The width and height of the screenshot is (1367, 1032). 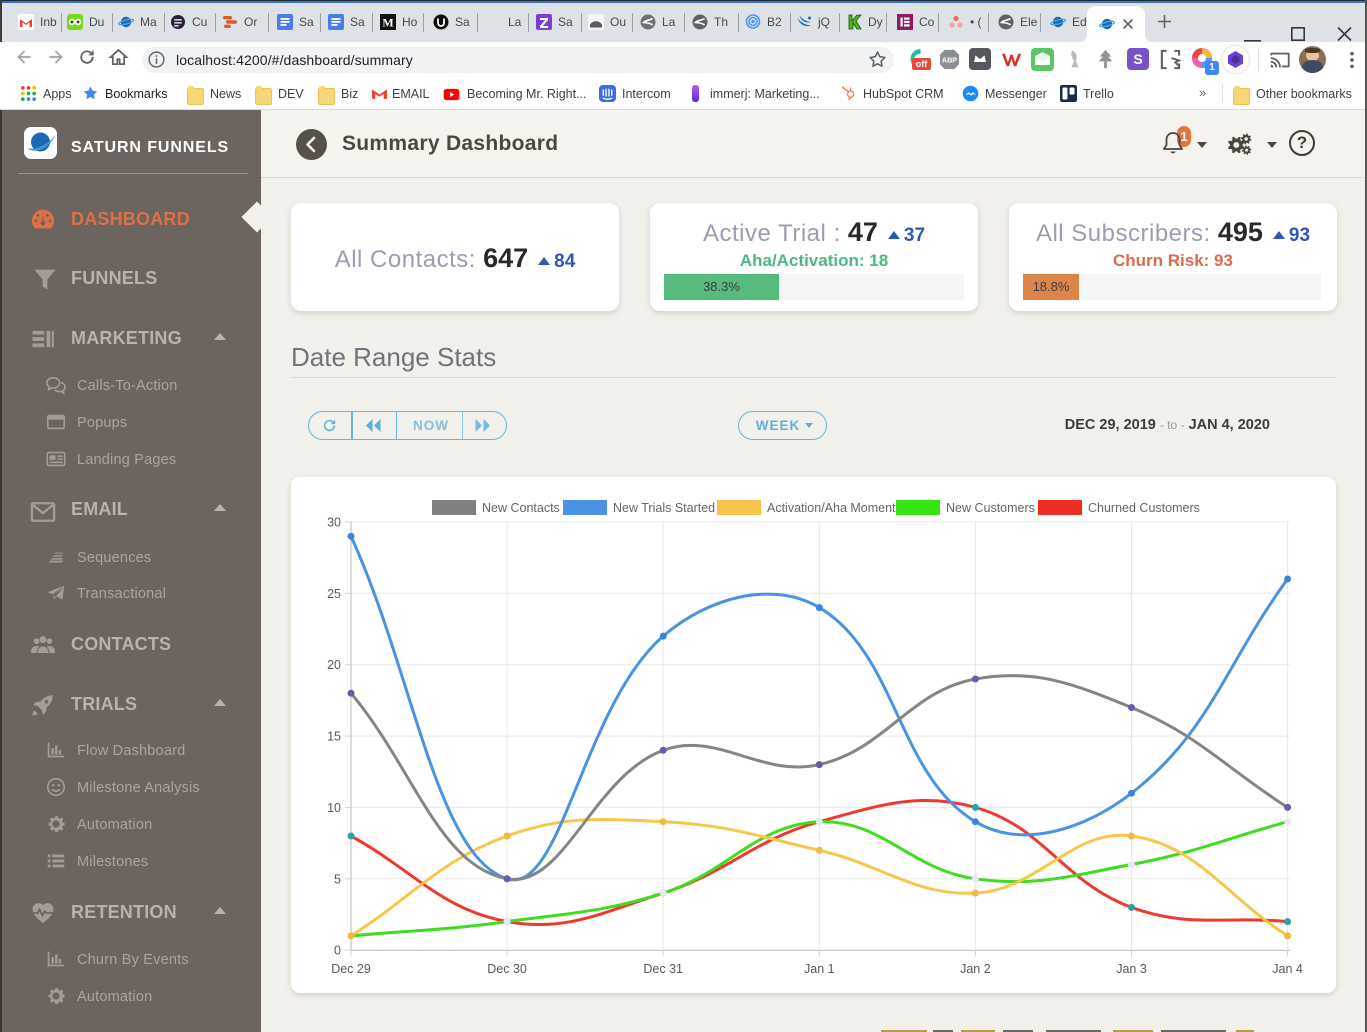 What do you see at coordinates (1287, 969) in the screenshot?
I see `svg-text: Jan 4` at bounding box center [1287, 969].